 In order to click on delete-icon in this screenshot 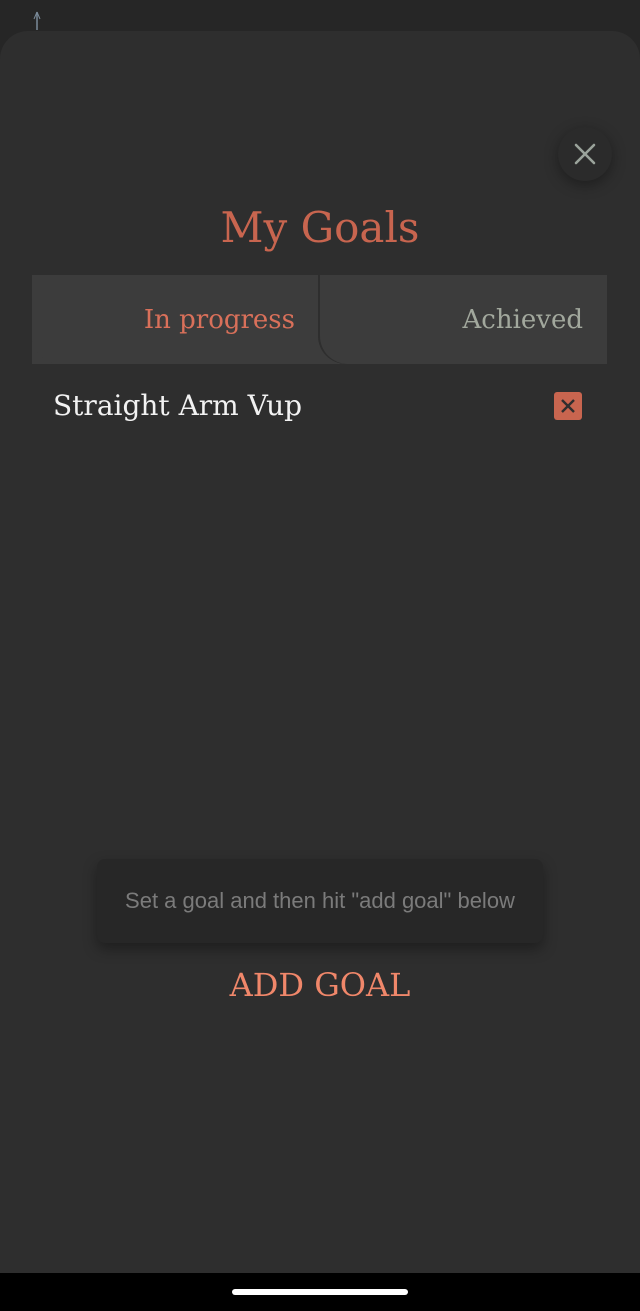, I will do `click(568, 406)`.